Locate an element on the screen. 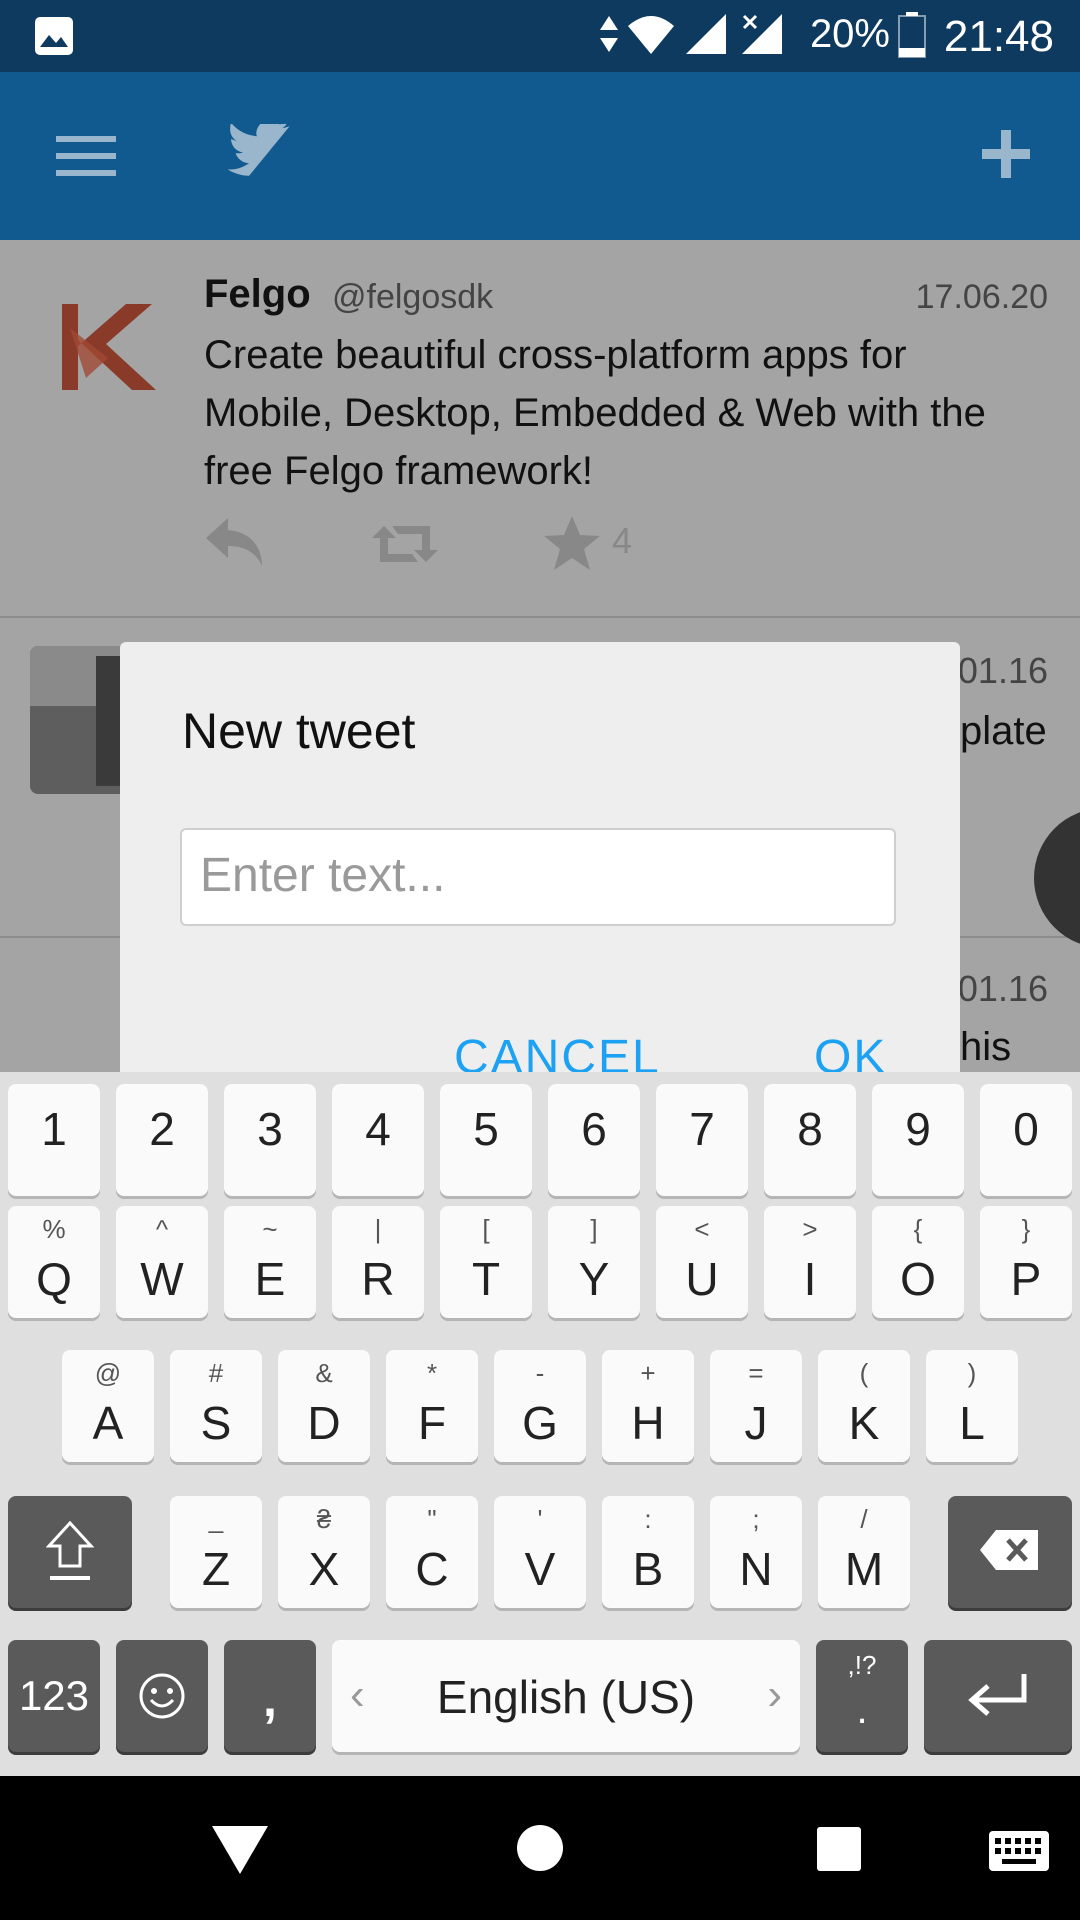 This screenshot has width=1080, height=1920. felgo-logo-avatar is located at coordinates (109, 347).